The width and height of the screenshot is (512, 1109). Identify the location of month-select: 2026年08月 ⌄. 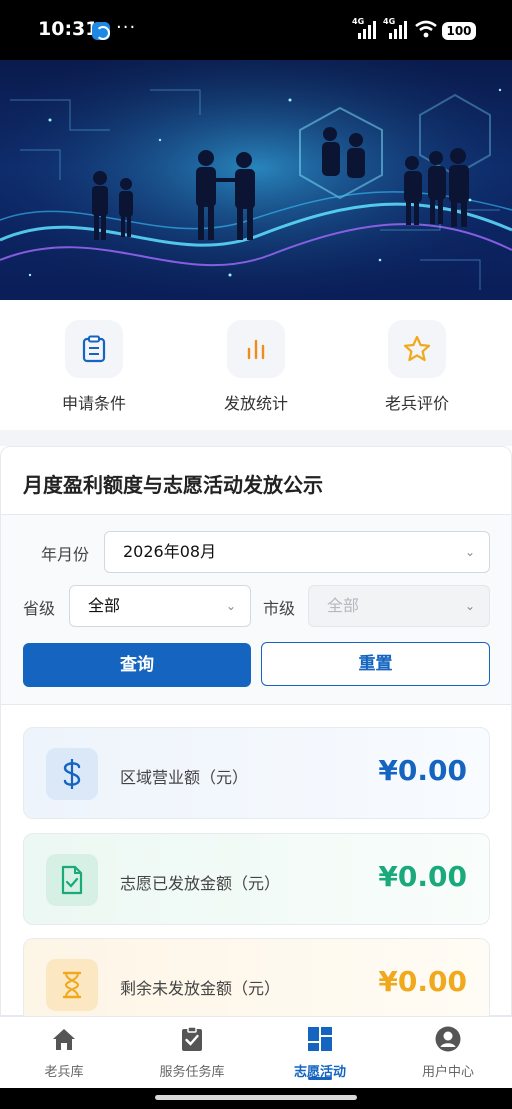
(297, 552).